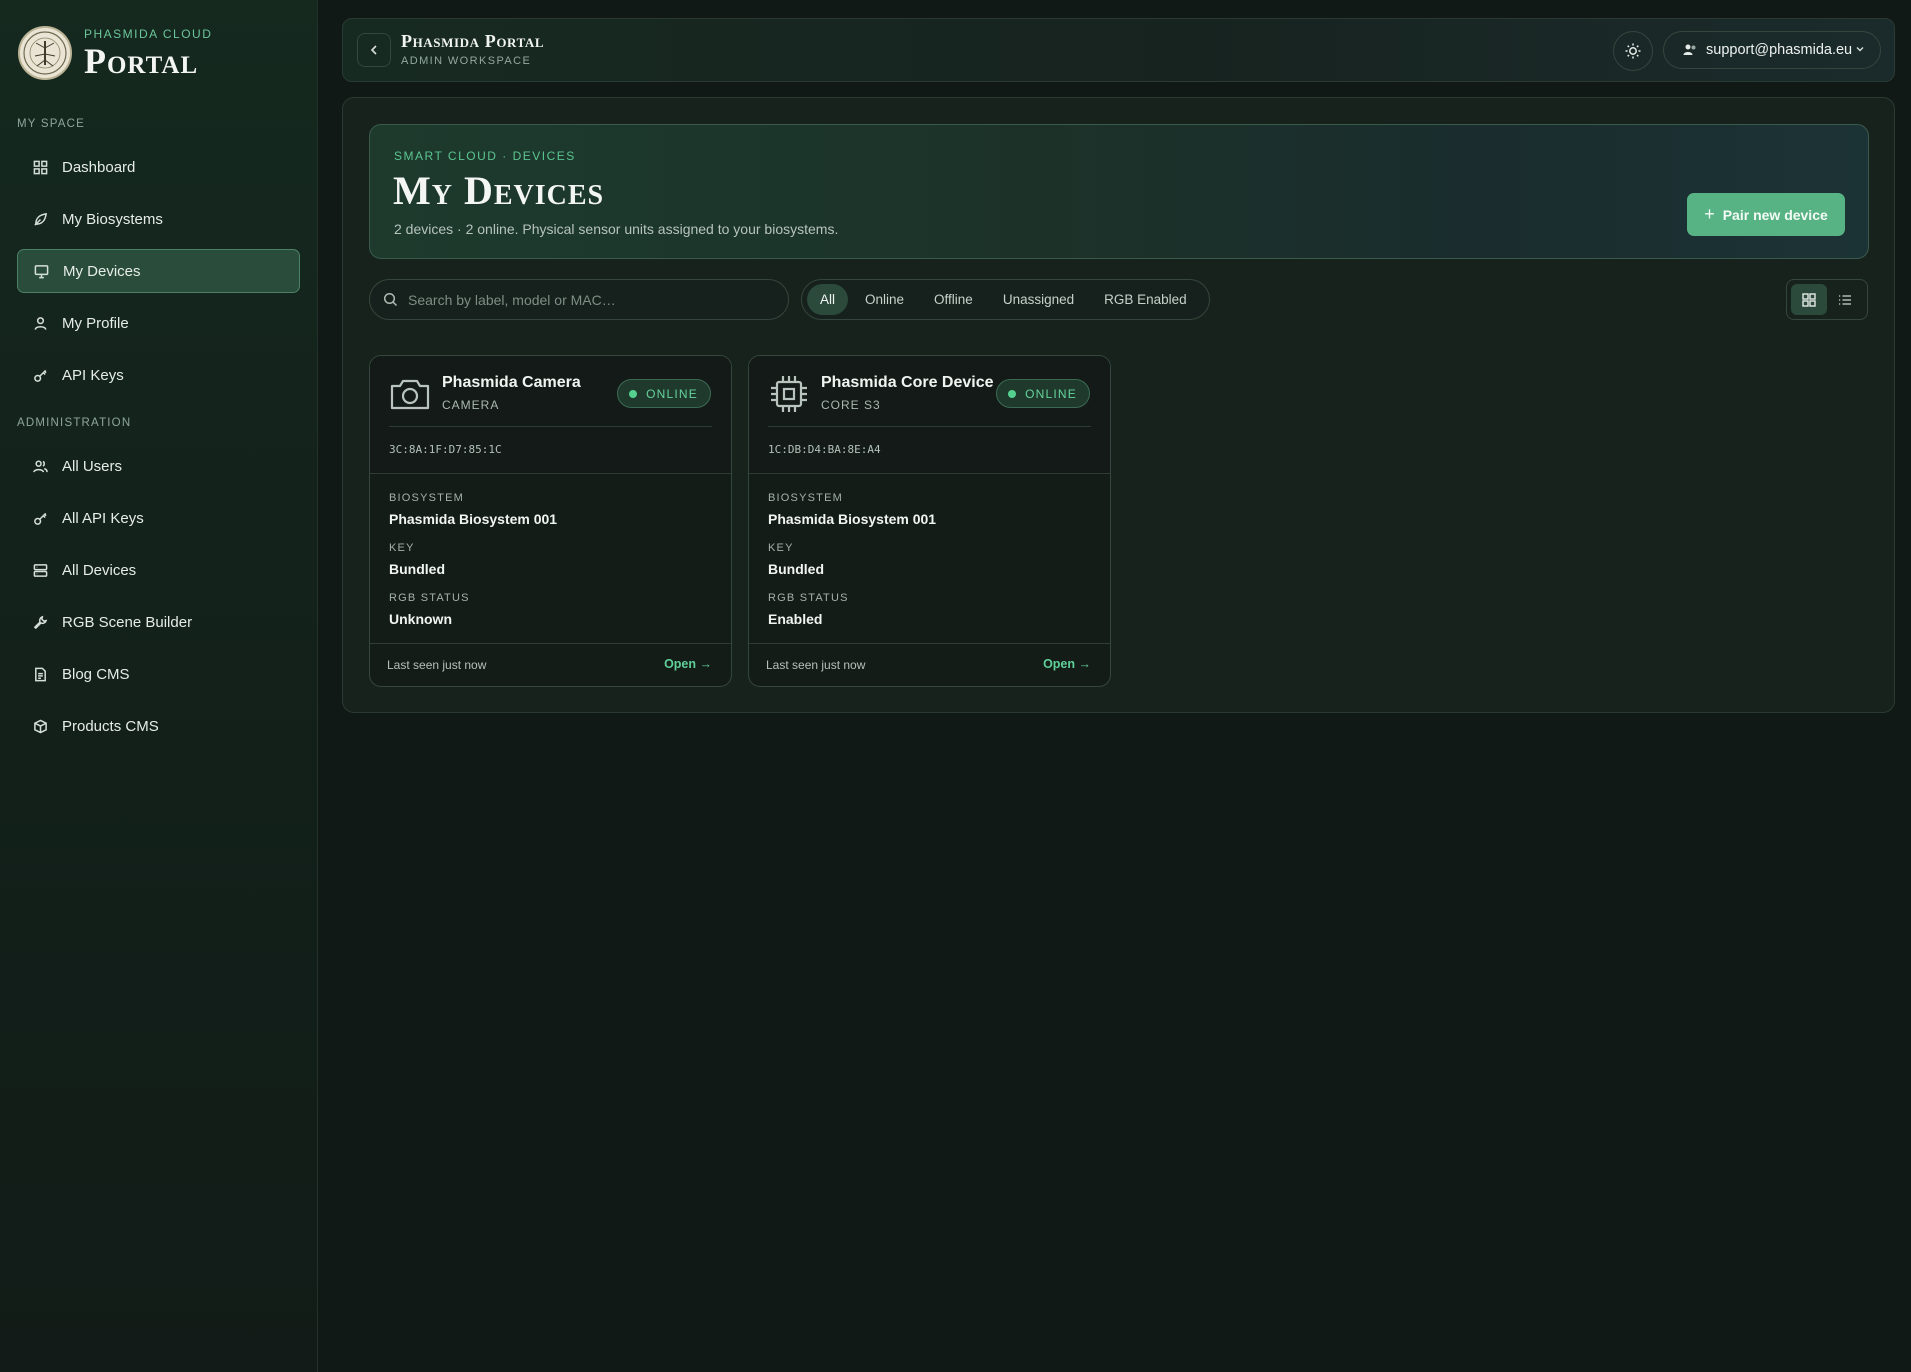  I want to click on device-search, so click(579, 299).